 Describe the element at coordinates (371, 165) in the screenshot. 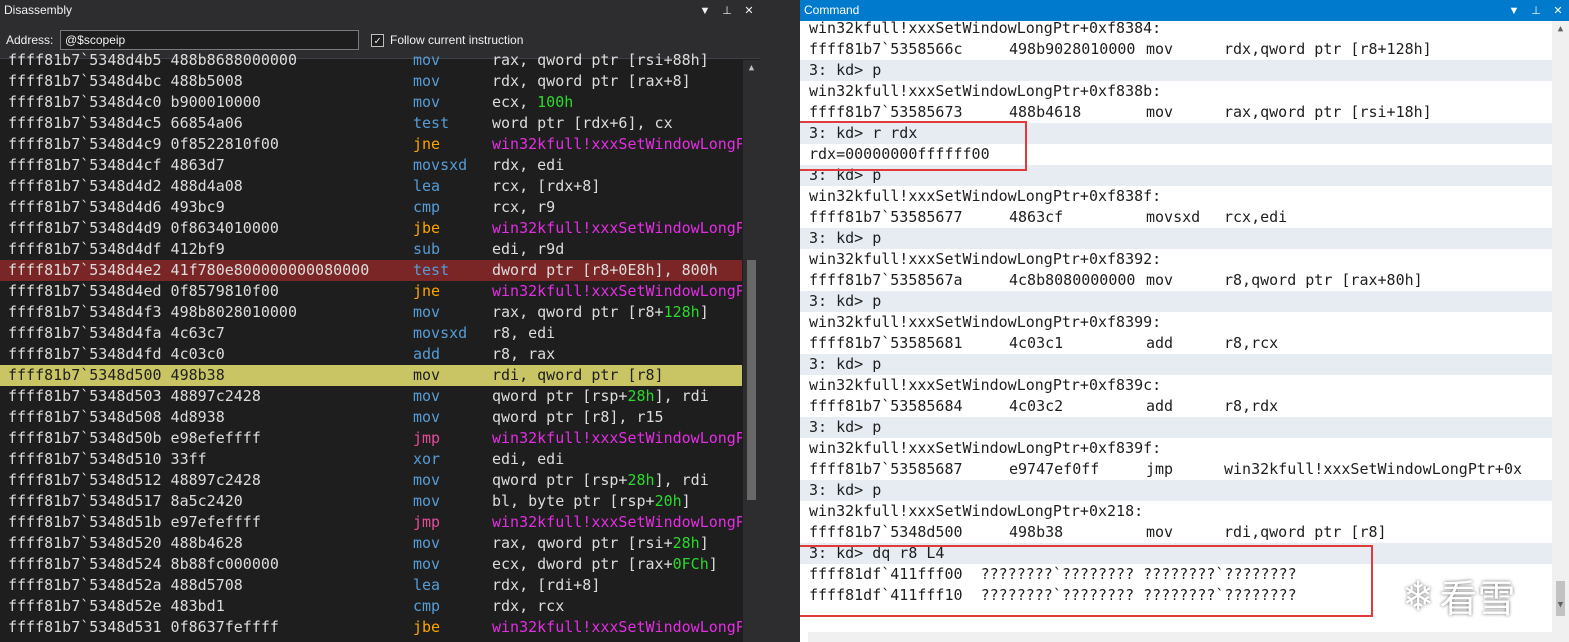

I see `disassembly-row: ffff81b7`5348d4cf 4863d7 movsxd rdx, edi` at that location.